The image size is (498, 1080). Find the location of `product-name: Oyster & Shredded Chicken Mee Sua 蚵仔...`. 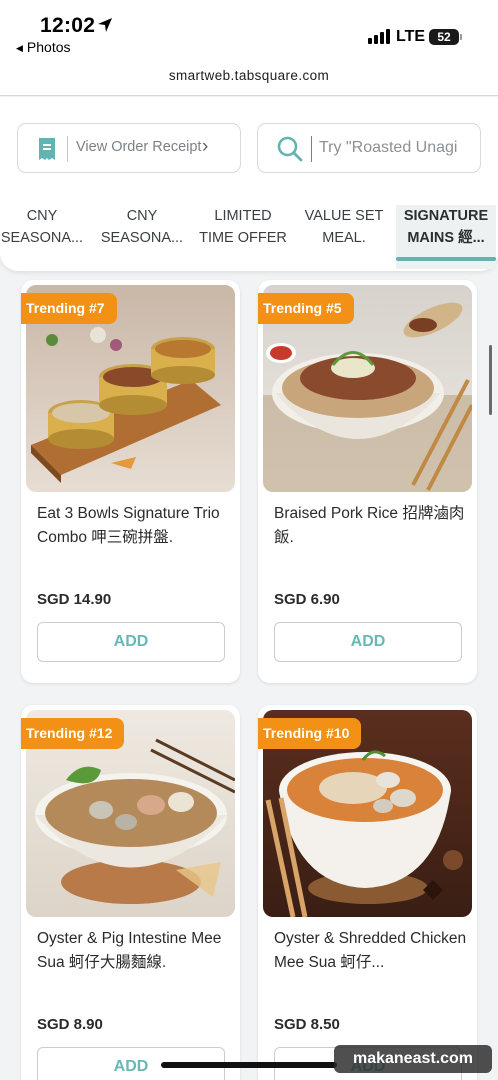

product-name: Oyster & Shredded Chicken Mee Sua 蚵仔... is located at coordinates (371, 951).